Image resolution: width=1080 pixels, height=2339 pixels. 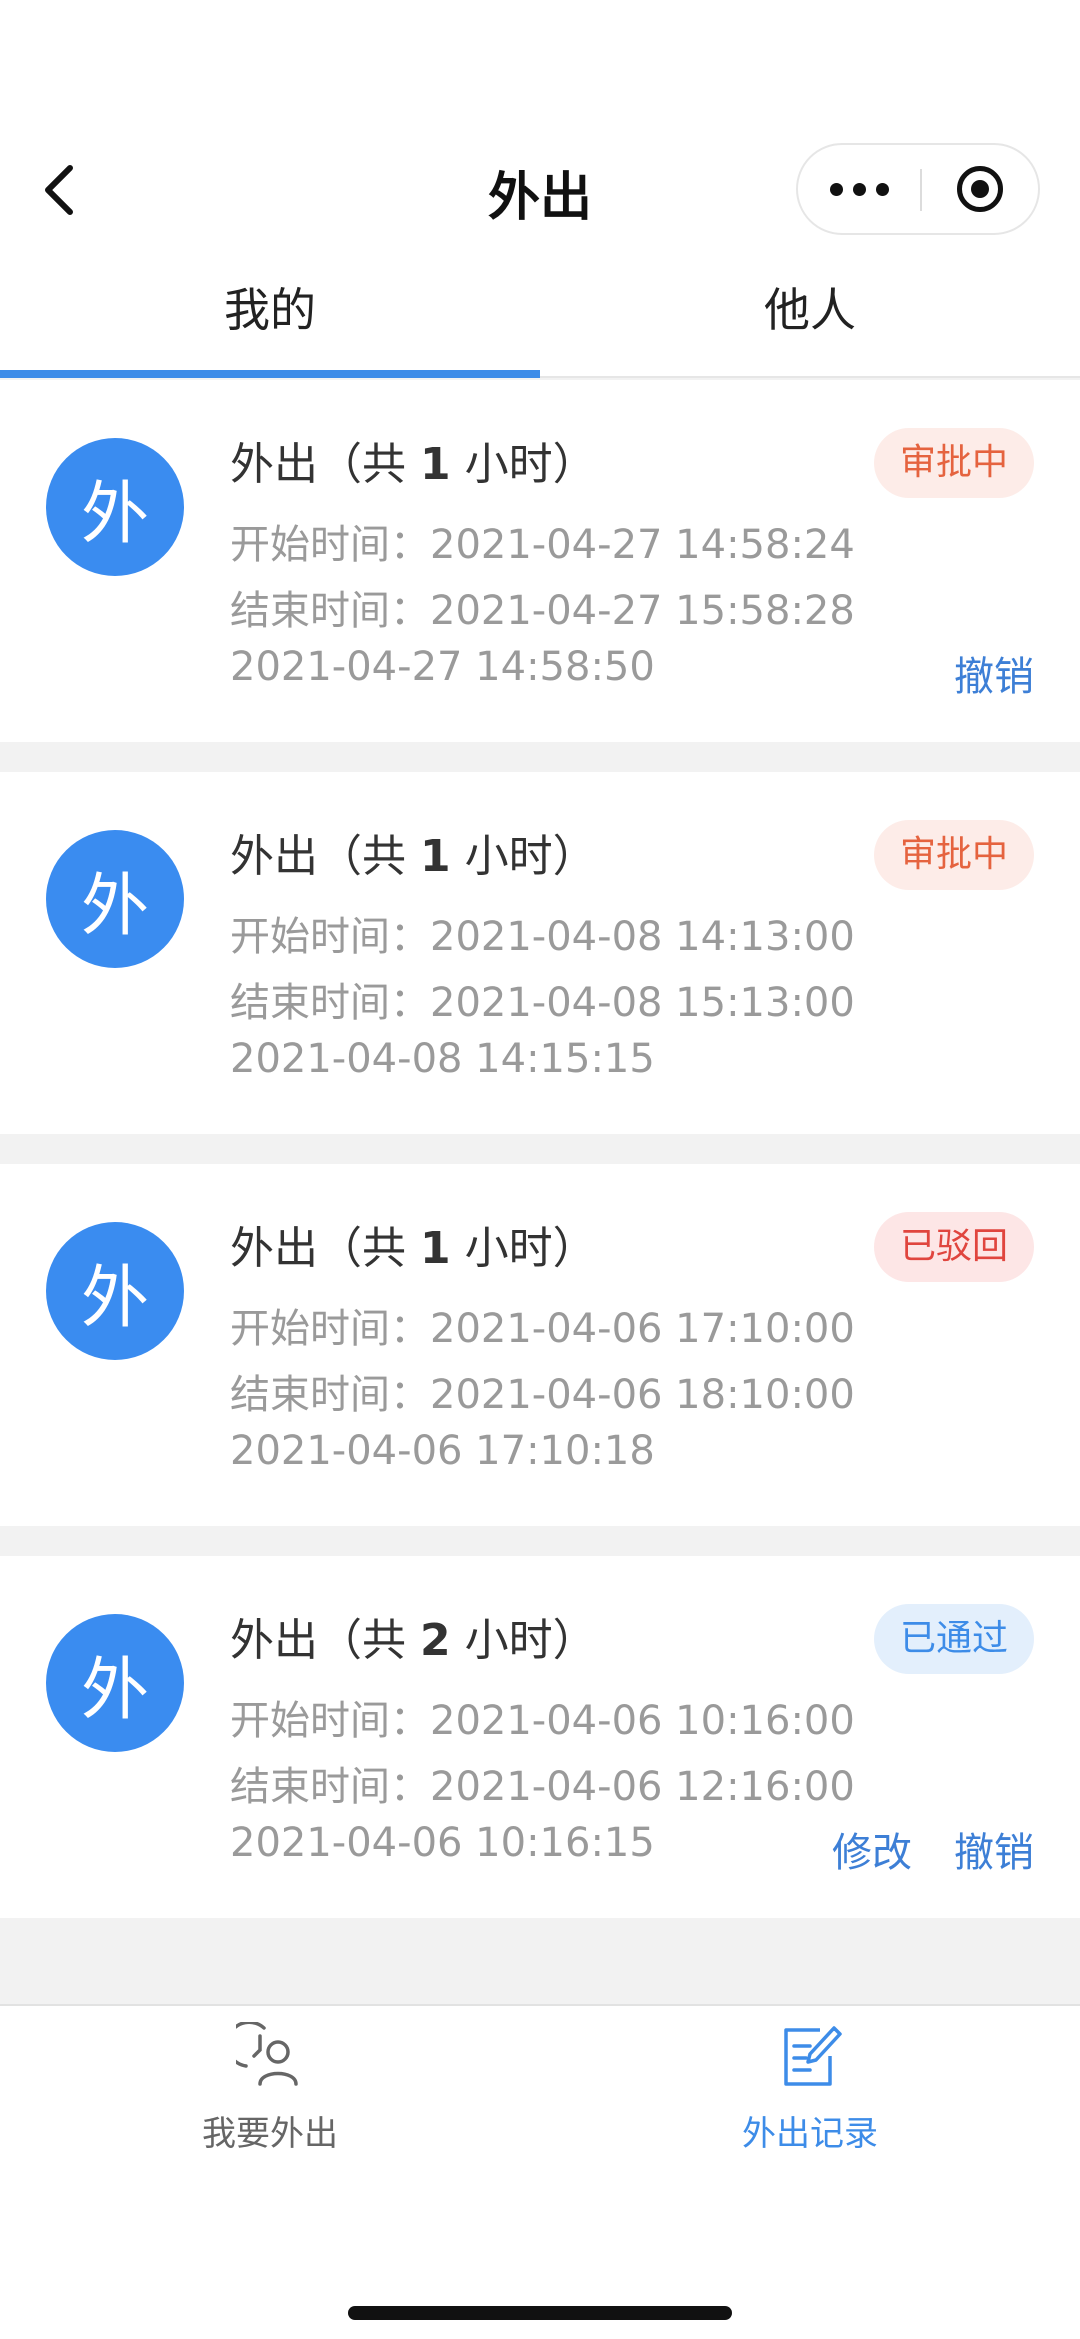 I want to click on end-time-row: 结束时间：2021-04-06 12:16:00, so click(x=542, y=1783).